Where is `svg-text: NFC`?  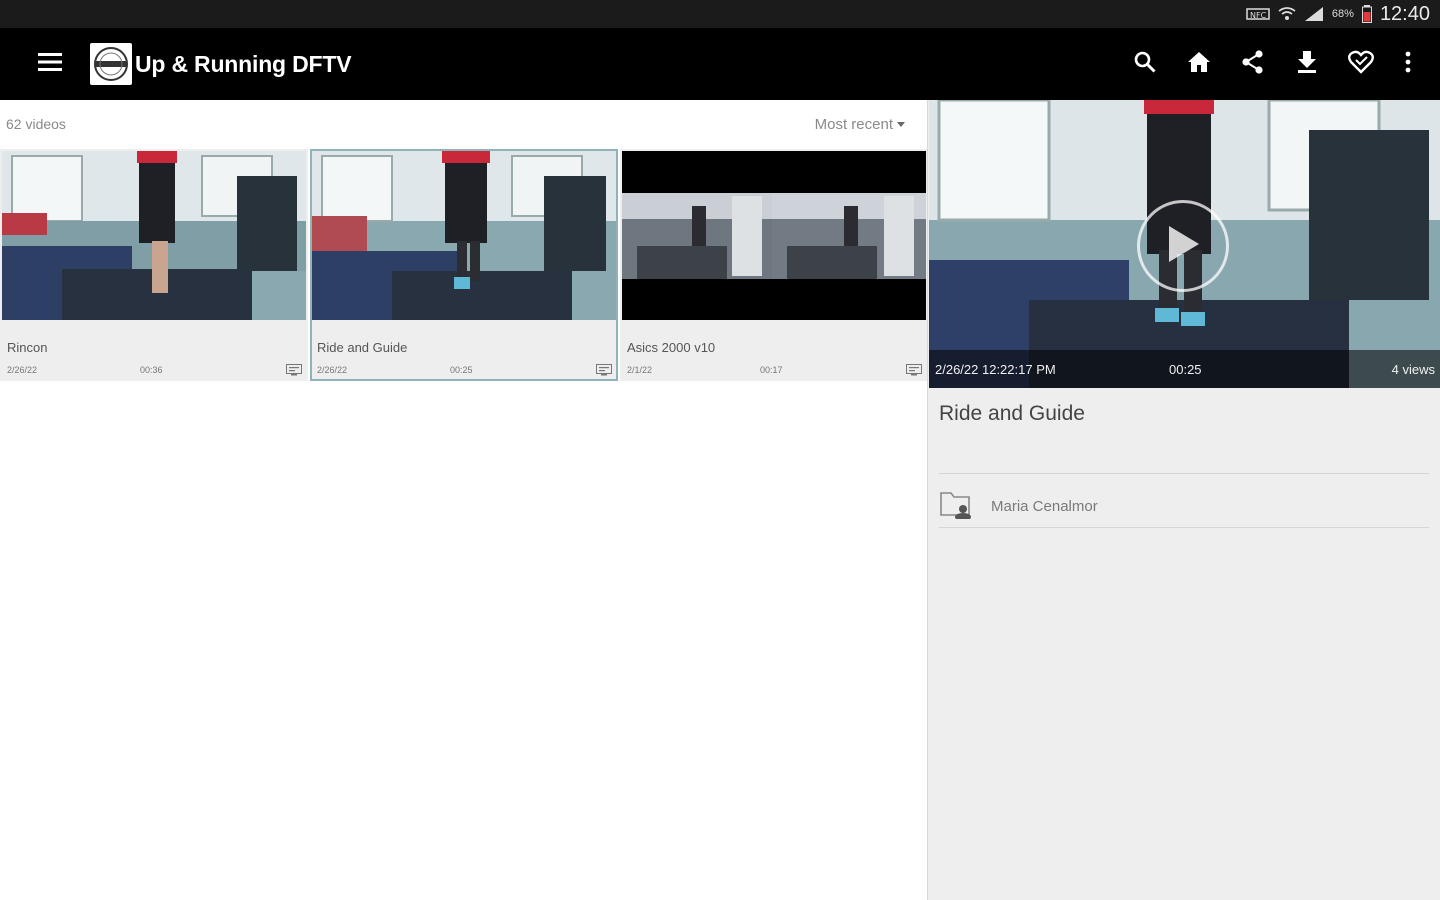
svg-text: NFC is located at coordinates (1258, 15).